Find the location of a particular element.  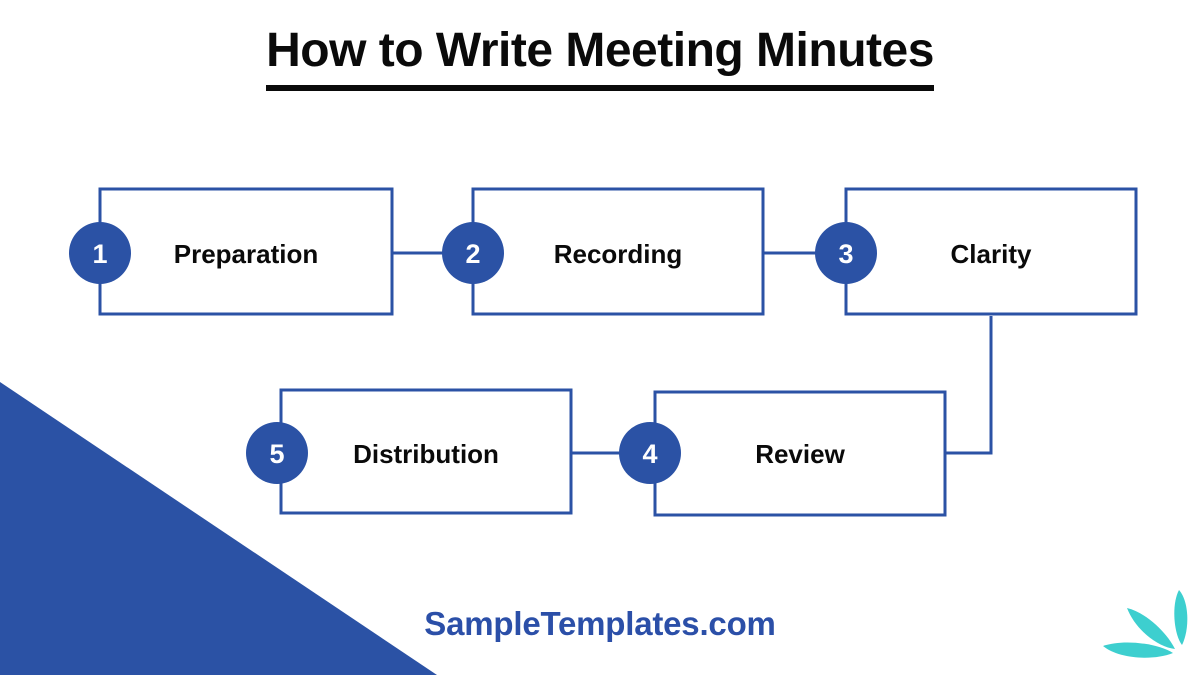

step-label-1: Preparation is located at coordinates (246, 254).